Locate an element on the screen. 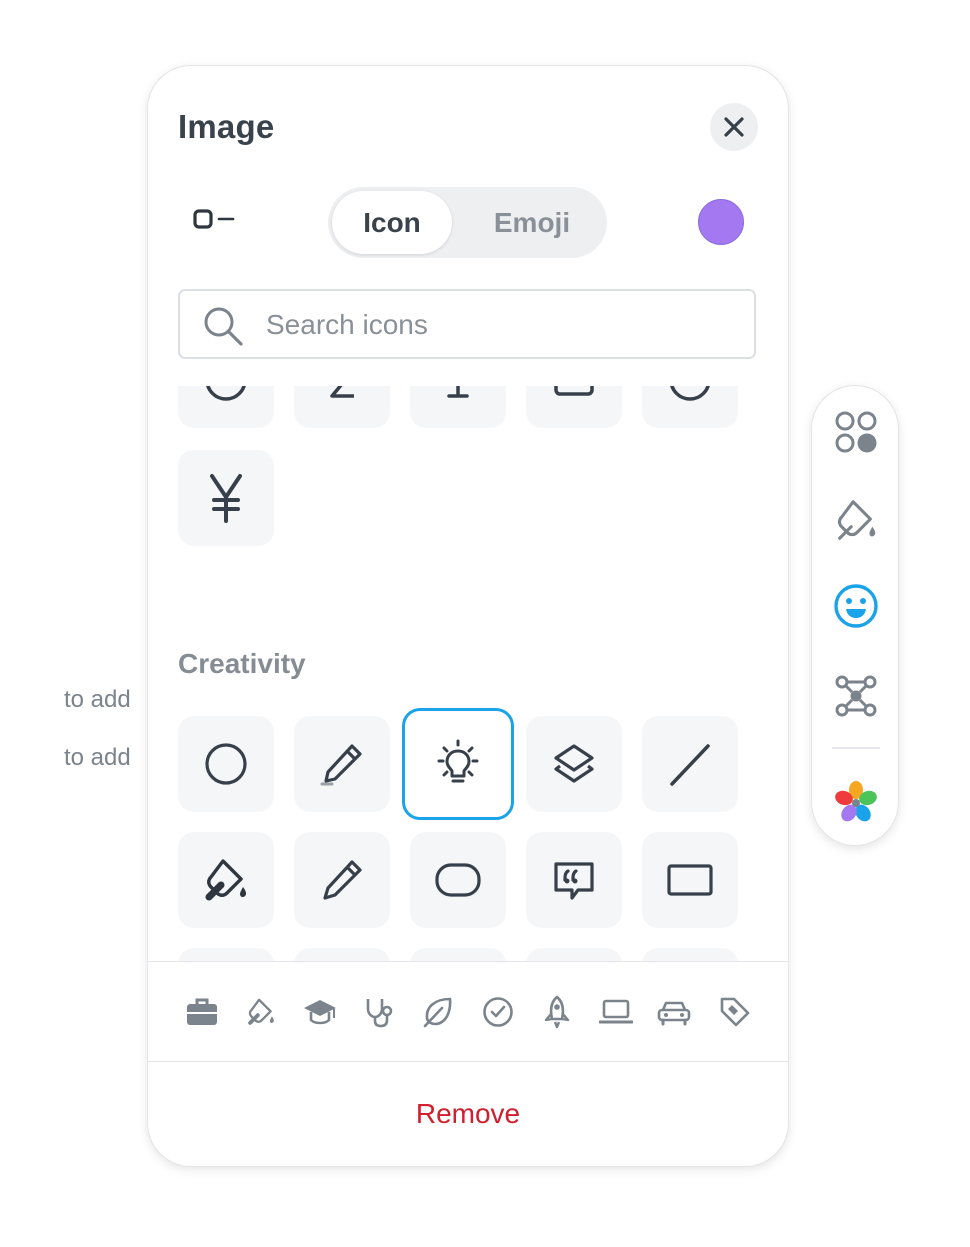 The height and width of the screenshot is (1247, 970). stethoscope-icon is located at coordinates (379, 1013).